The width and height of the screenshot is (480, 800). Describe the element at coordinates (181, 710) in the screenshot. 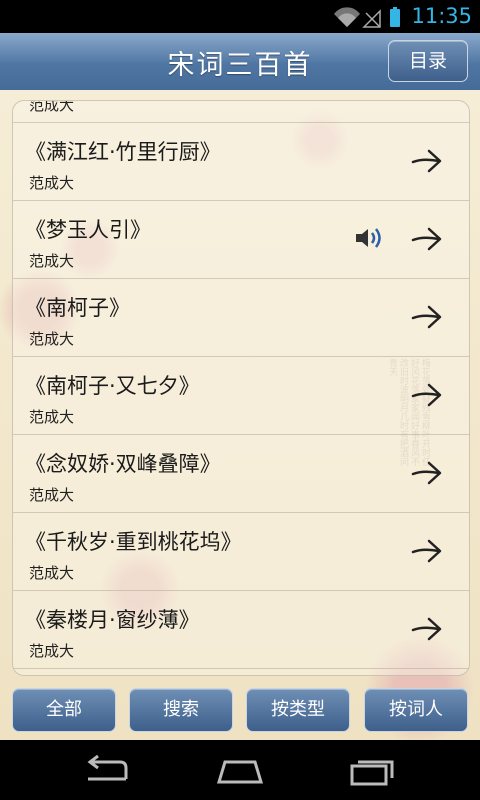

I see `tab-search: 搜索` at that location.